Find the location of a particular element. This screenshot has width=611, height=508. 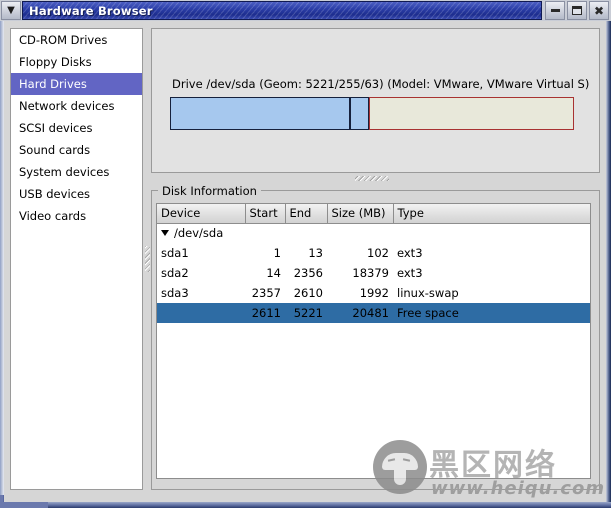

window-menu-button: ▼ is located at coordinates (11, 10).